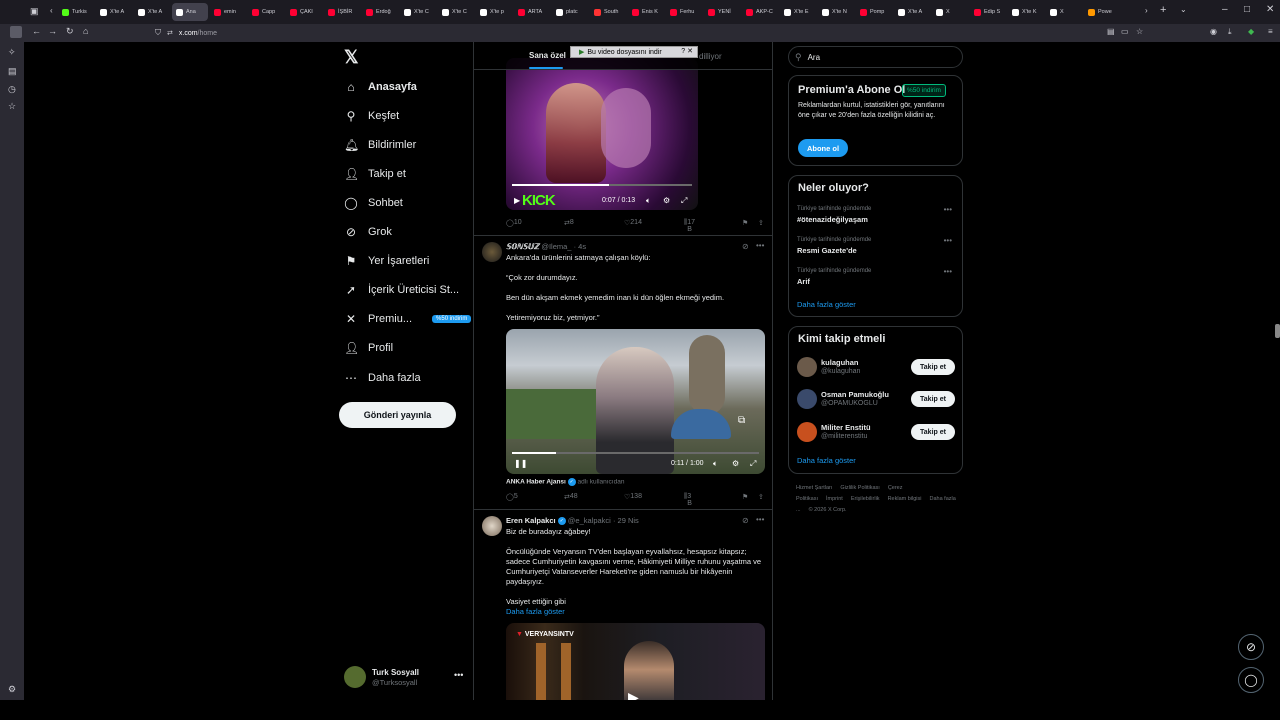 The height and width of the screenshot is (720, 1280). I want to click on footer-link: İmprint, so click(834, 499).